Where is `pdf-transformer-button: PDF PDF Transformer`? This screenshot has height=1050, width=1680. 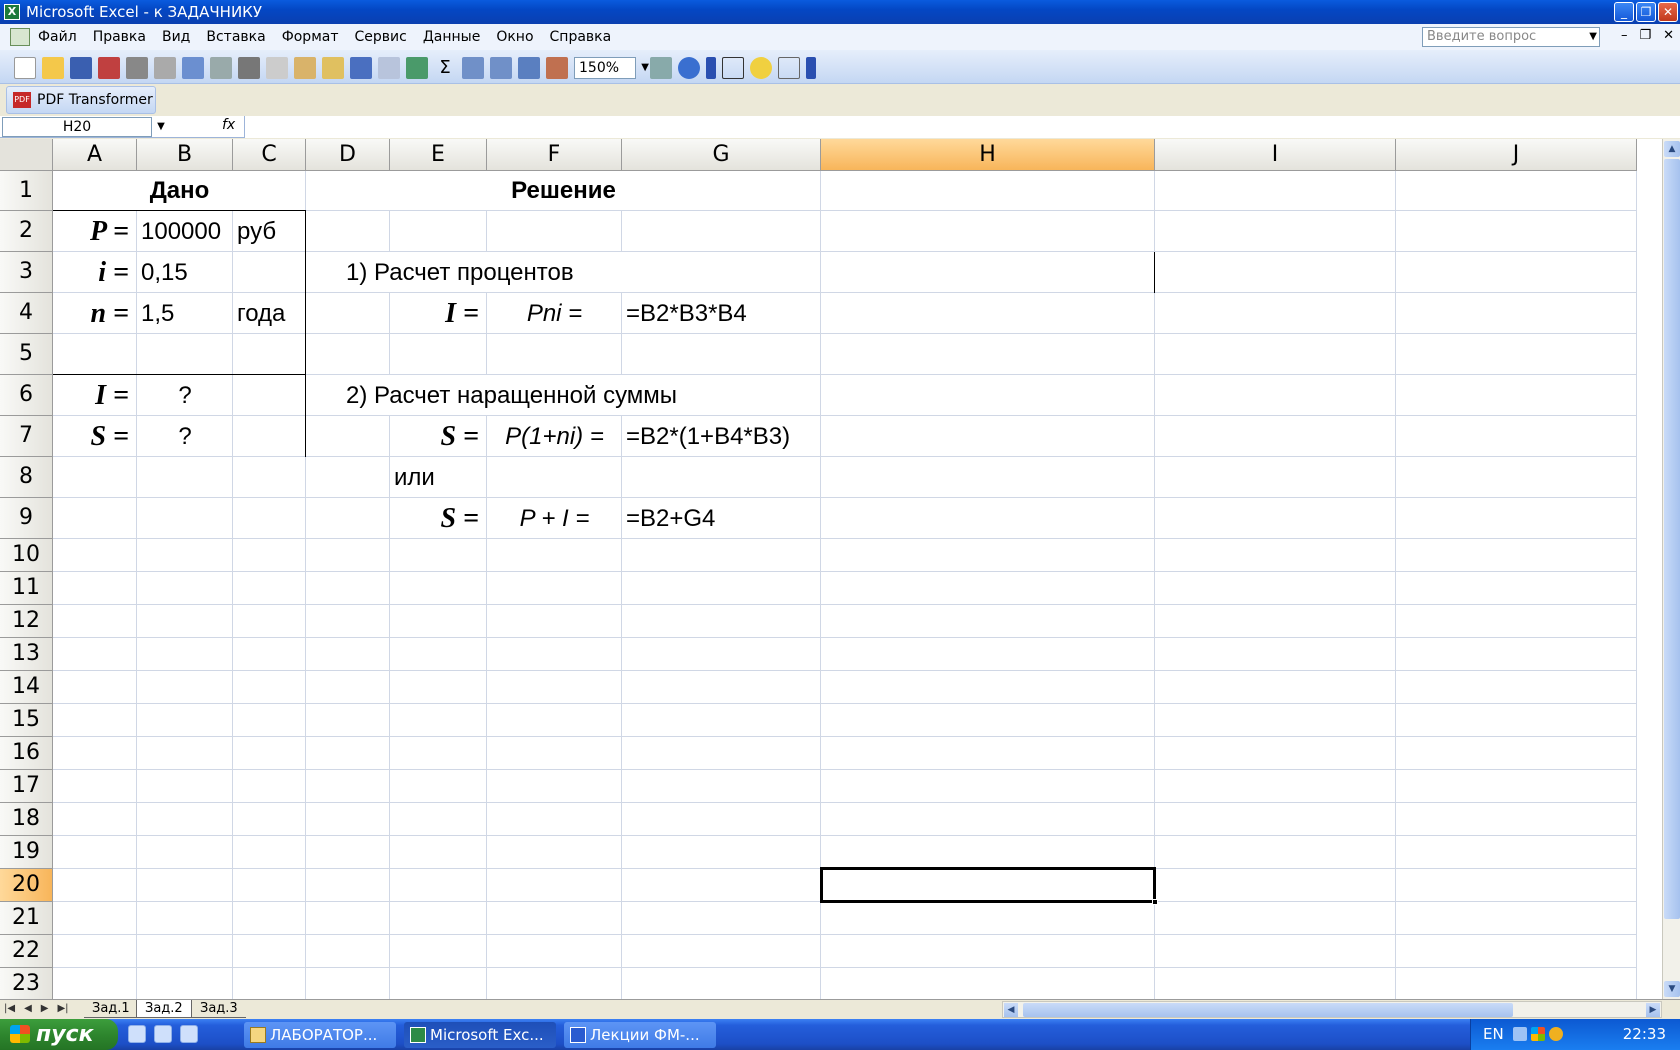
pdf-transformer-button: PDF PDF Transformer is located at coordinates (81, 100).